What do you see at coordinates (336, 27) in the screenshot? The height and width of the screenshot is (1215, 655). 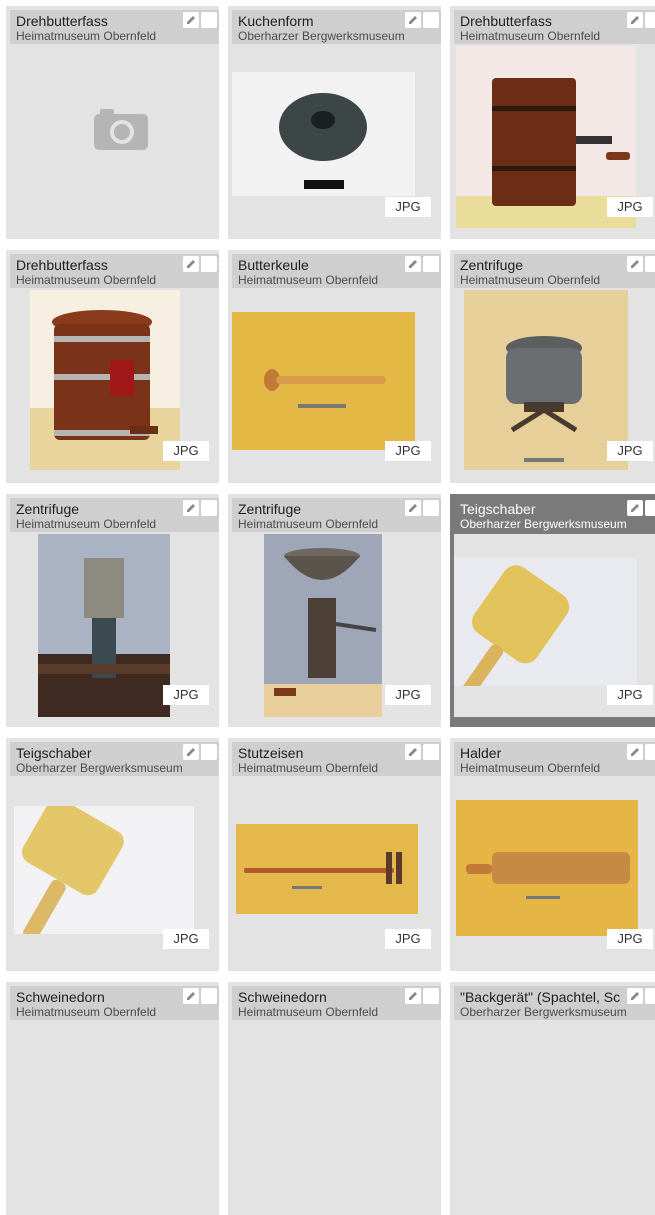 I see `card-header: Kuchenform Oberharzer Bergwerksmuseum` at bounding box center [336, 27].